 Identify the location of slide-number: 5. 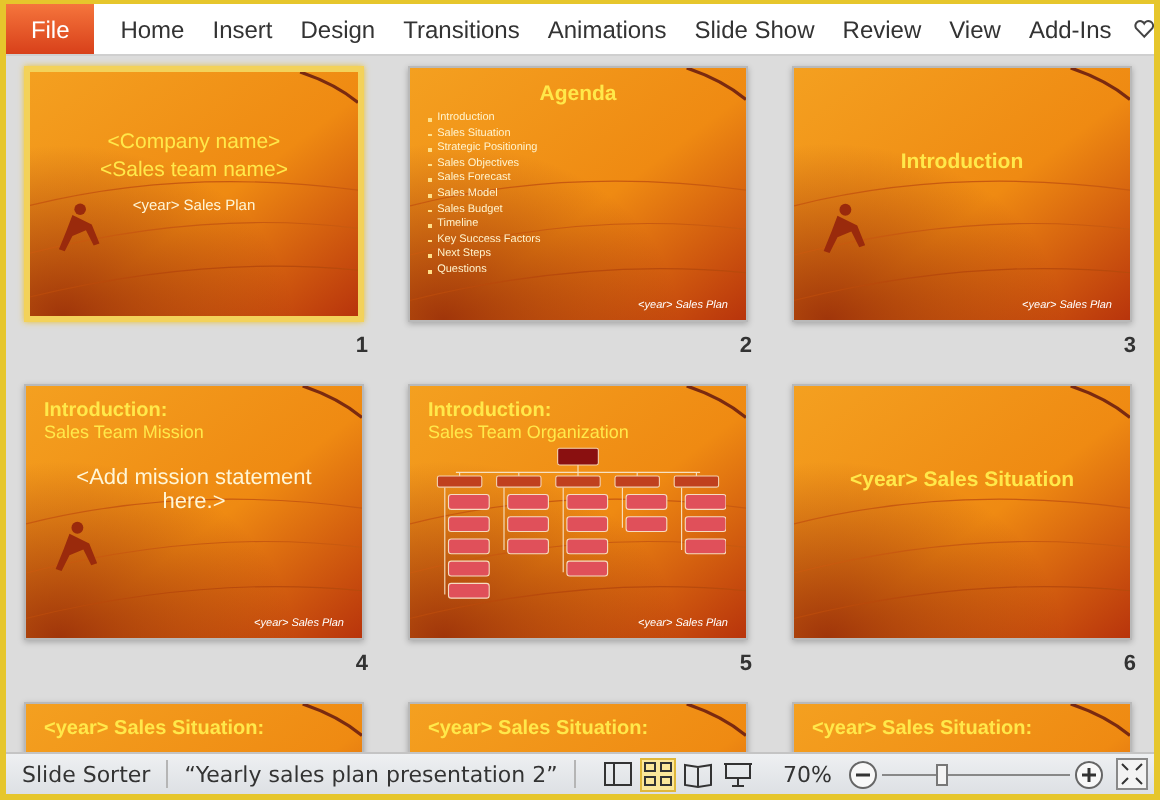
(745, 666).